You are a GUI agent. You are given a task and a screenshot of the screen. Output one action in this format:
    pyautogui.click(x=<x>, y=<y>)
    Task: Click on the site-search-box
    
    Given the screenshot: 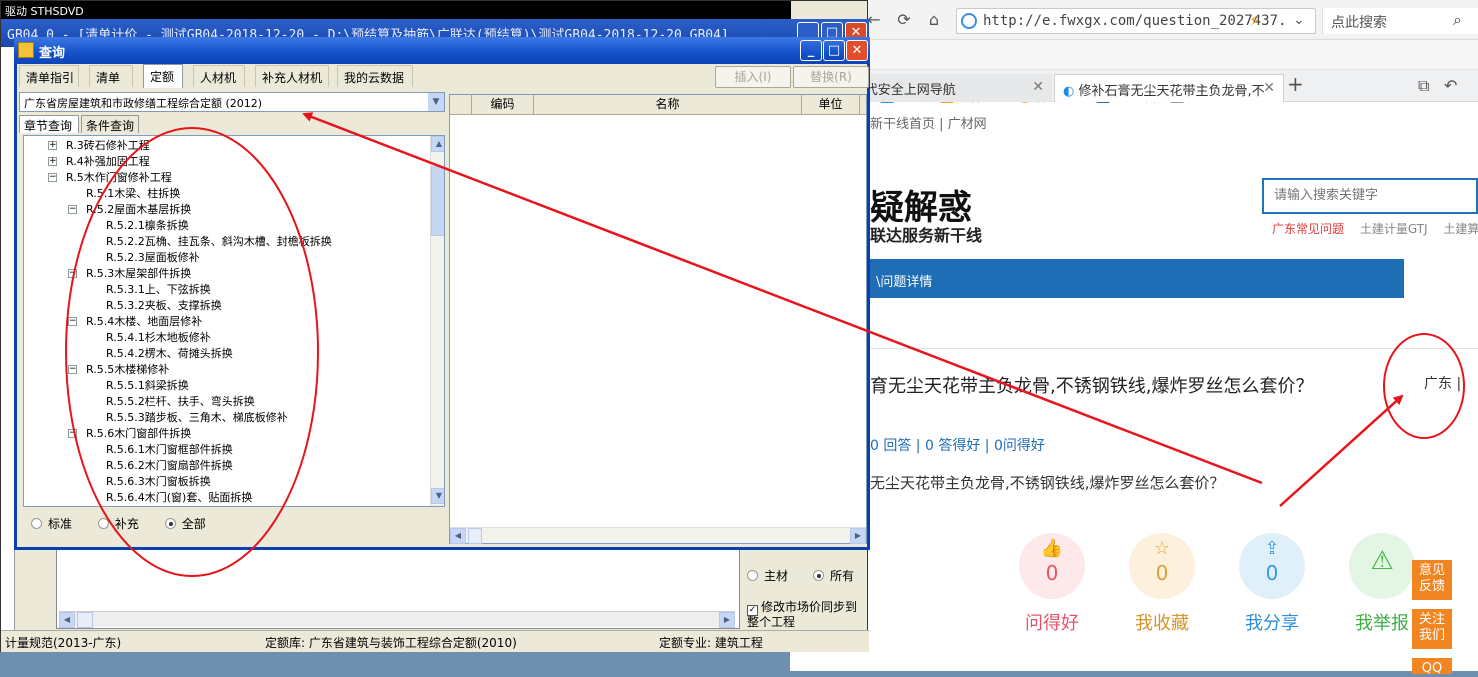 What is the action you would take?
    pyautogui.click(x=1370, y=196)
    